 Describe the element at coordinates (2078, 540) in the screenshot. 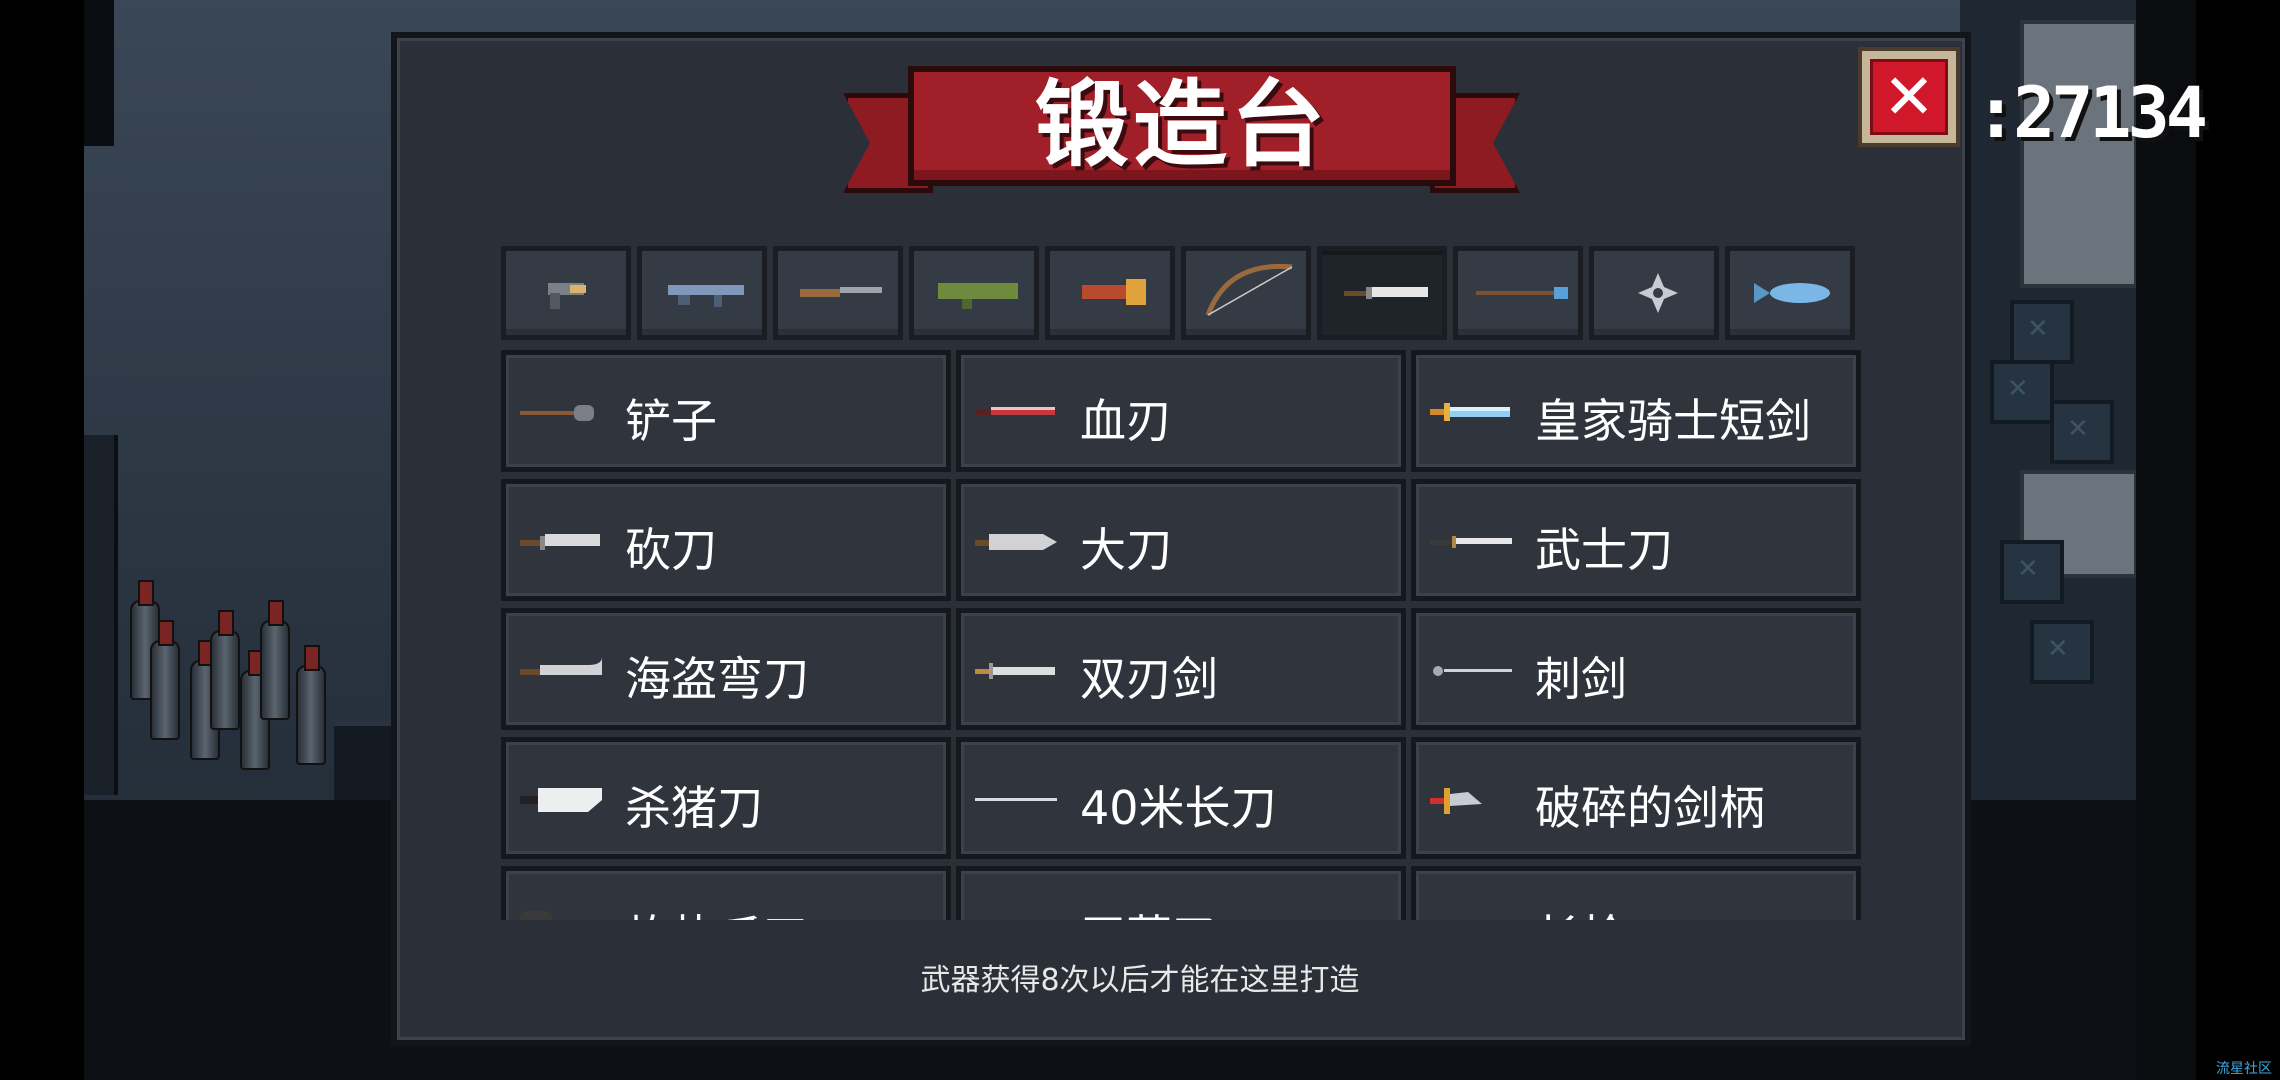

I see `right-structure` at that location.